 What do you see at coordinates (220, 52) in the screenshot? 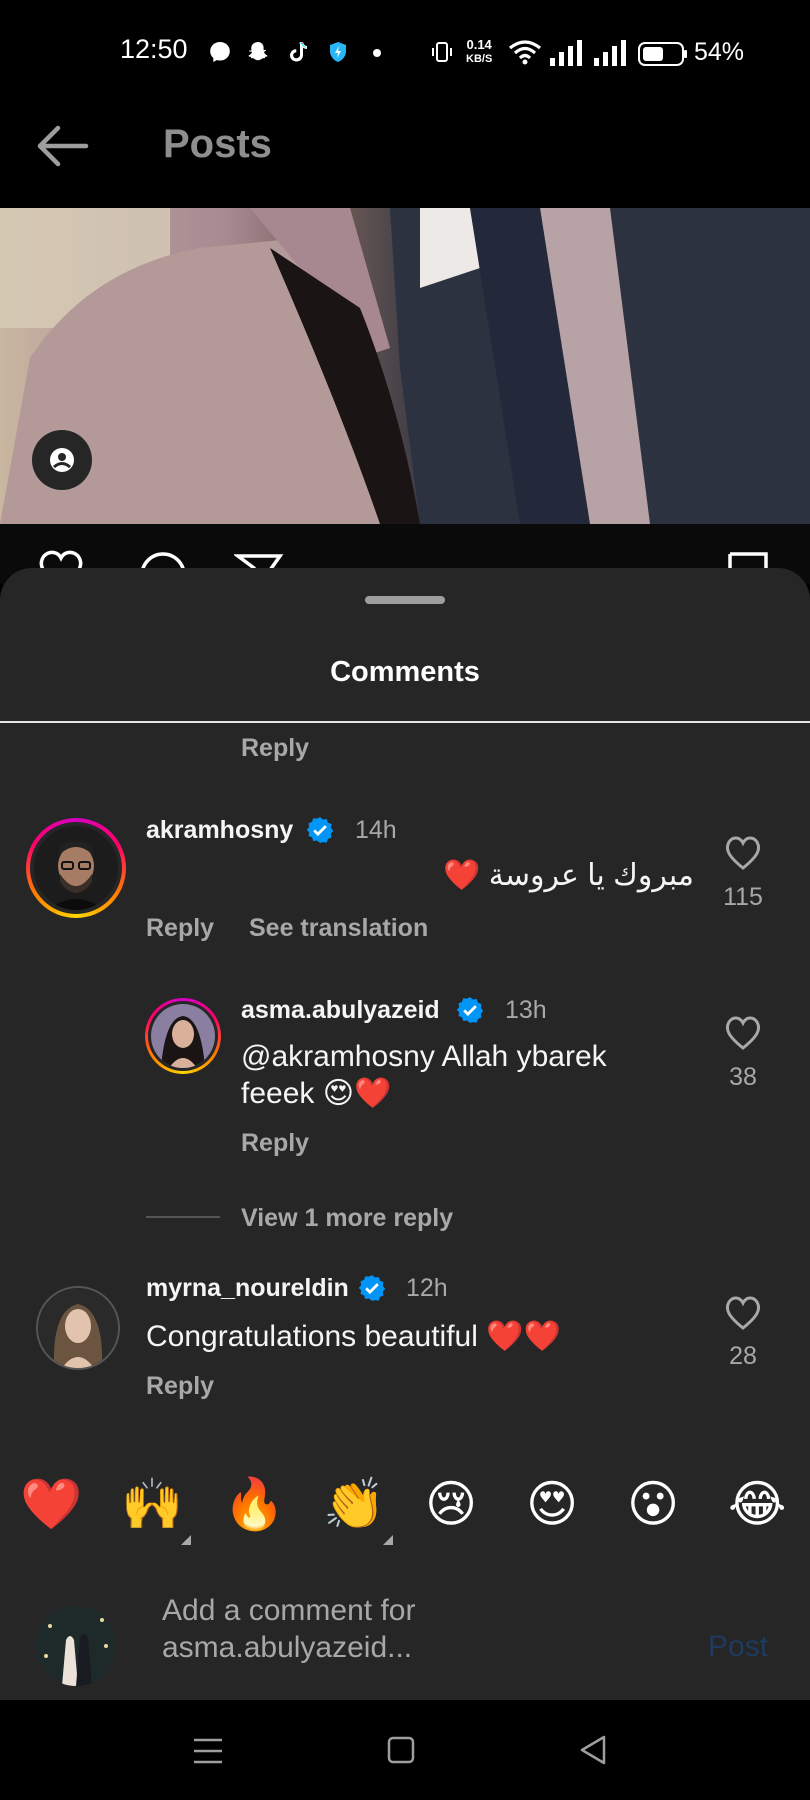
I see `messenger-icon` at bounding box center [220, 52].